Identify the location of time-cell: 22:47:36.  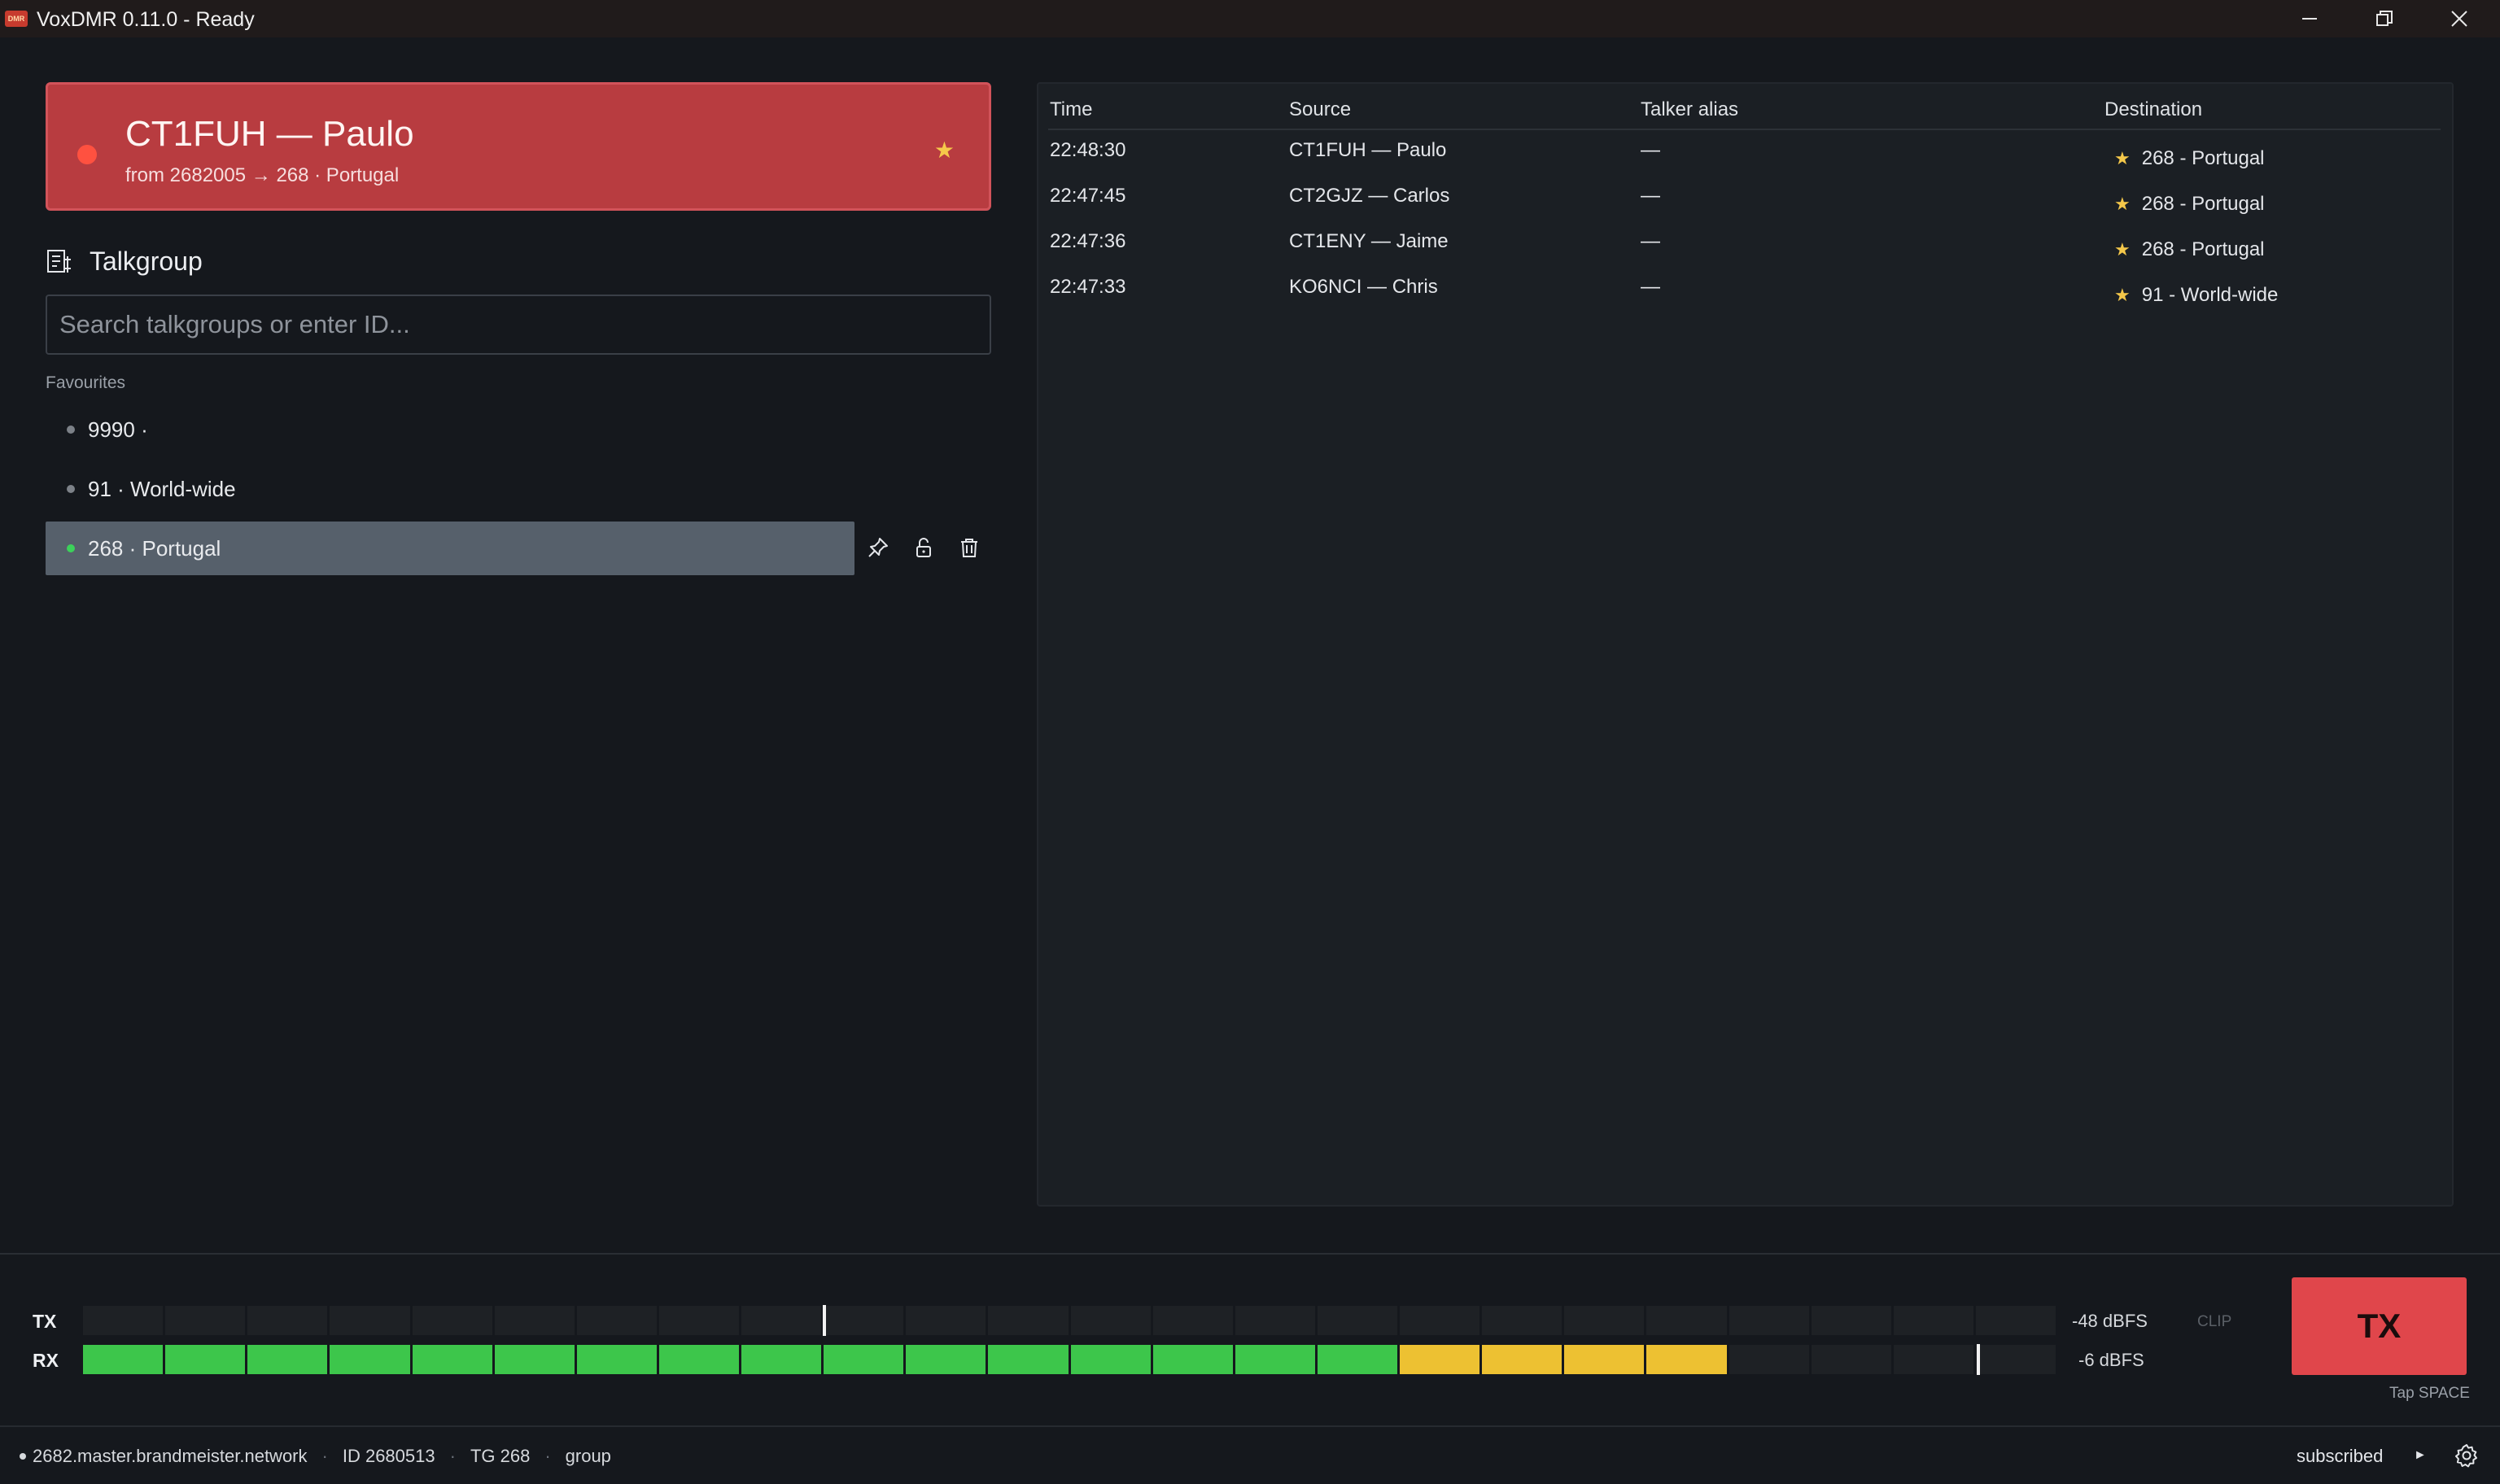
(1088, 241).